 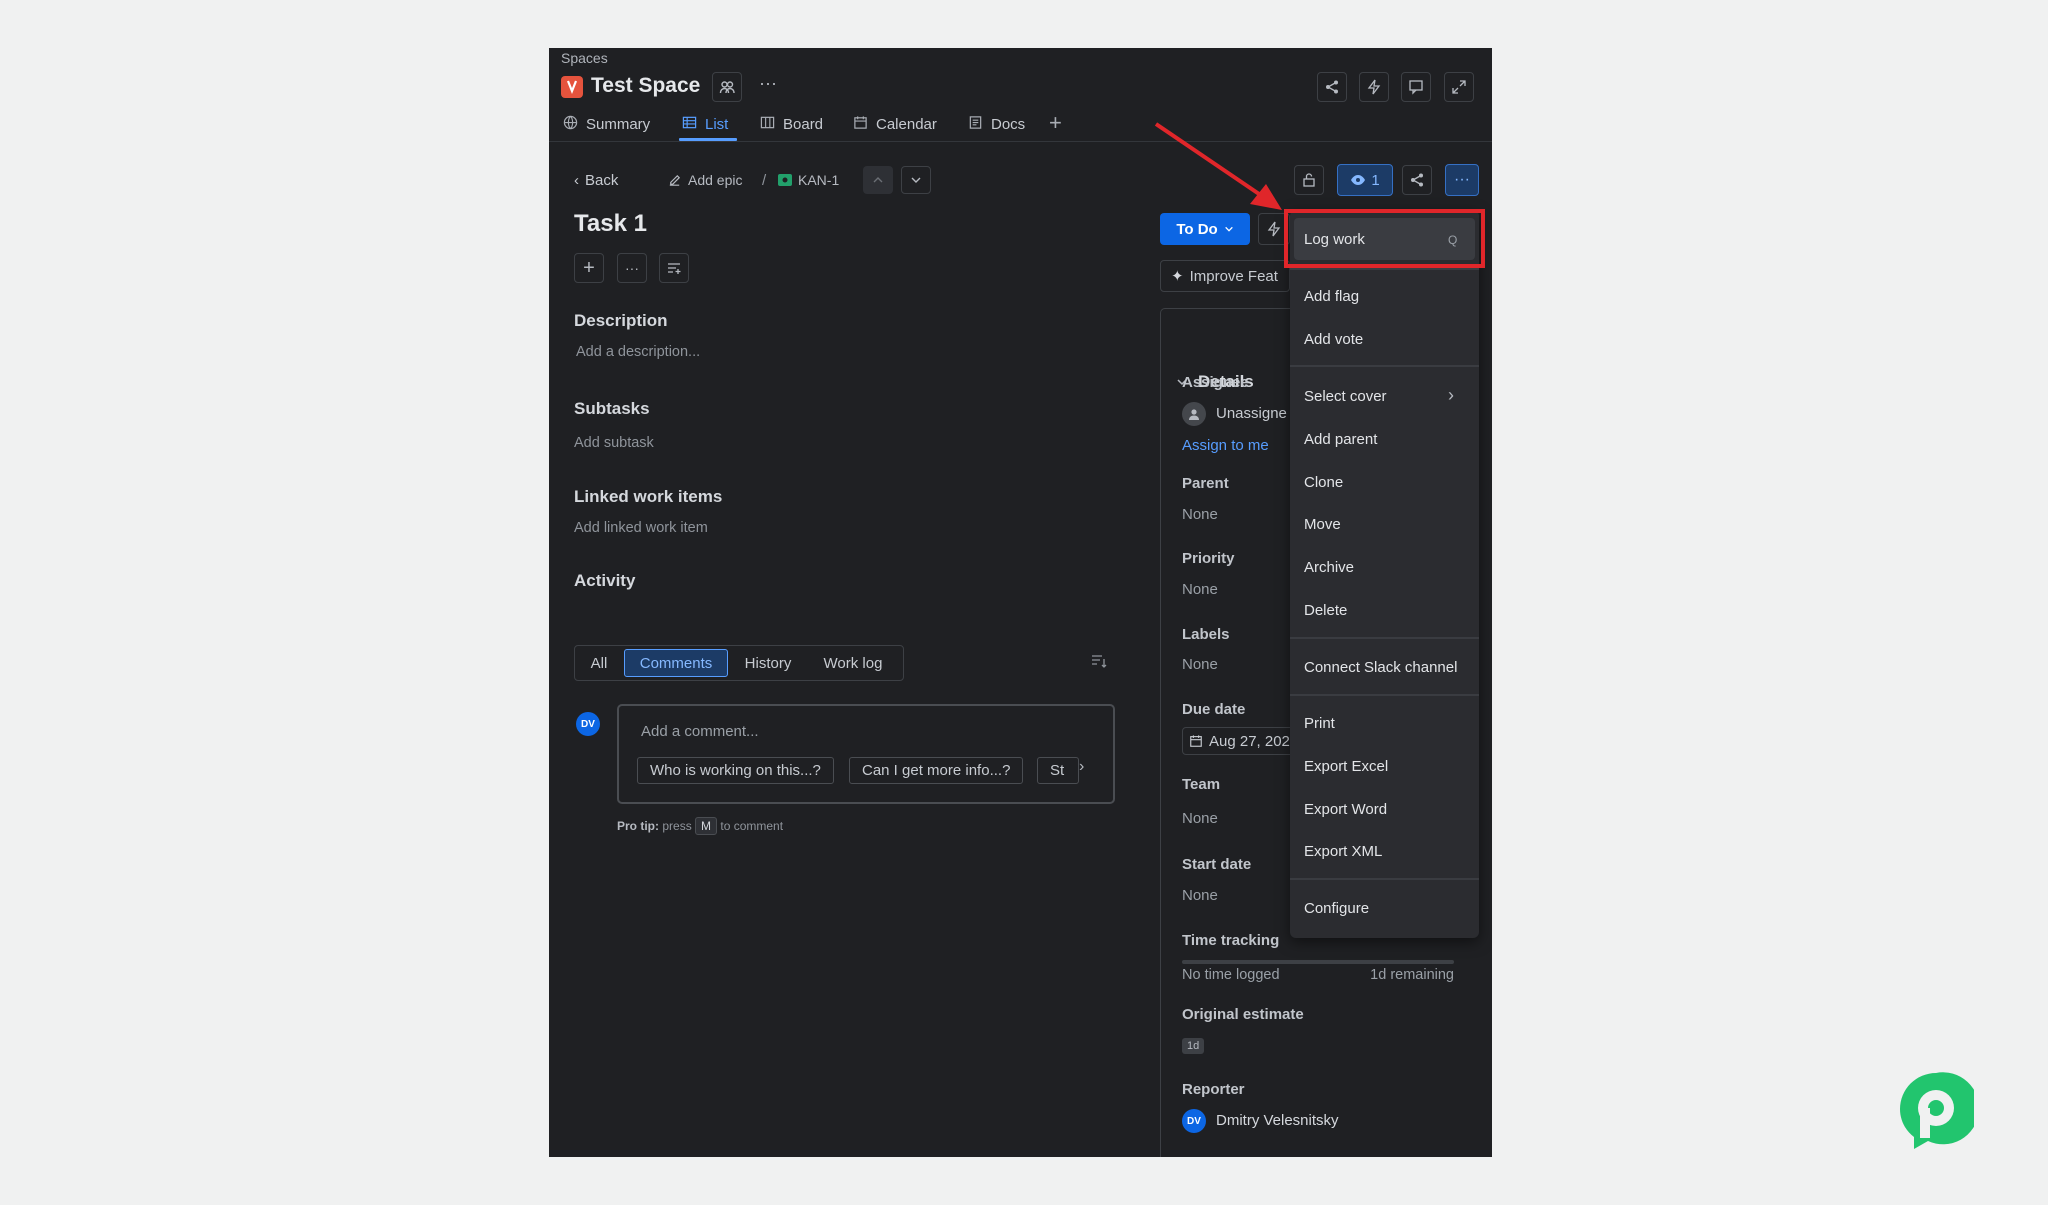 I want to click on reporter-label: Reporter, so click(x=1213, y=1089).